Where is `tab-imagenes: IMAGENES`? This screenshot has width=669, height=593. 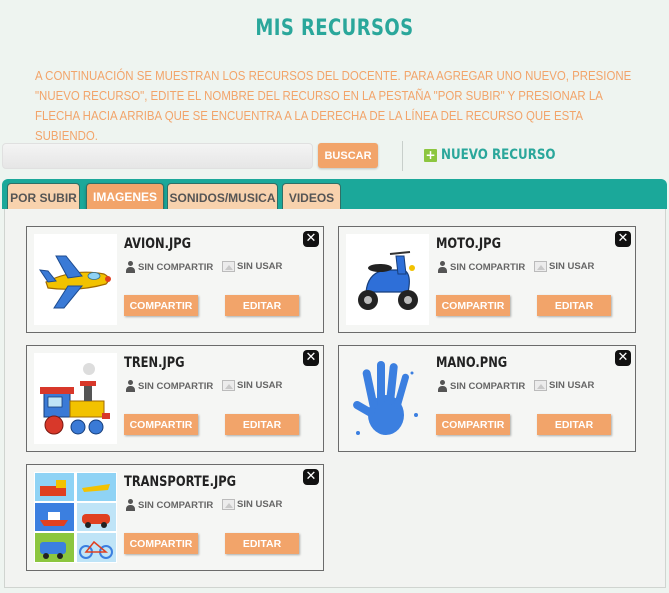
tab-imagenes: IMAGENES is located at coordinates (125, 196).